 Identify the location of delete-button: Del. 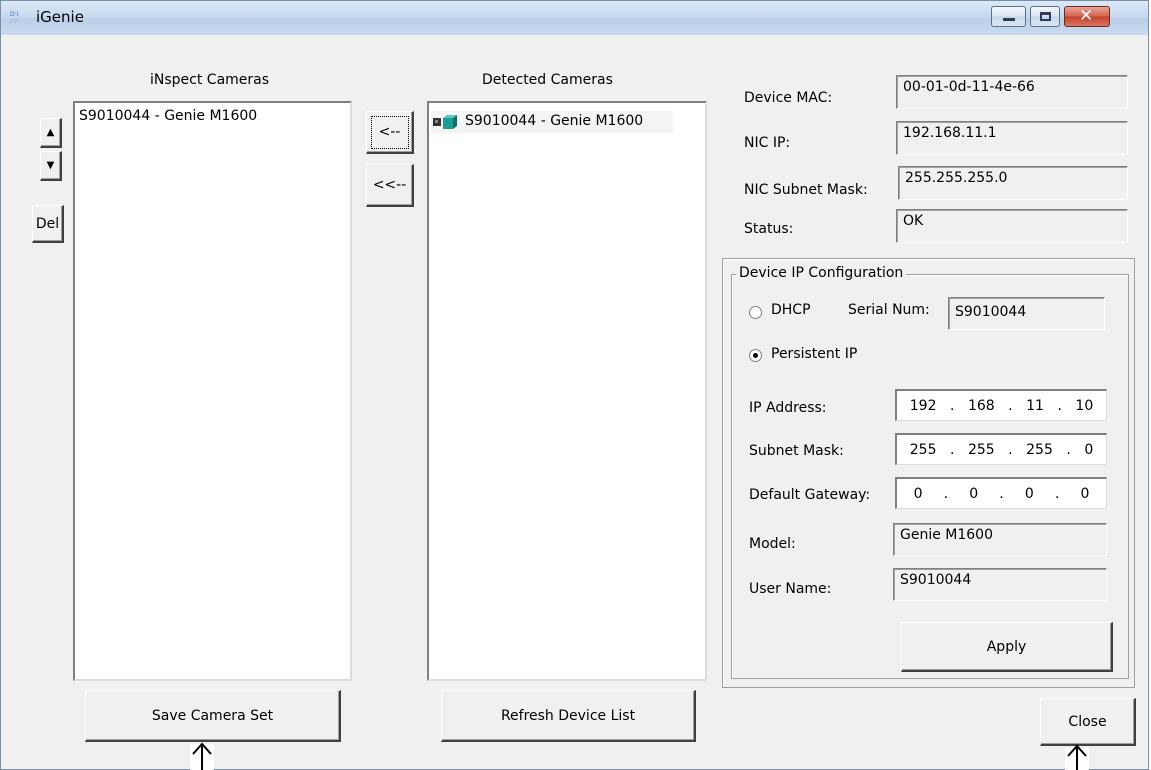
(48, 224).